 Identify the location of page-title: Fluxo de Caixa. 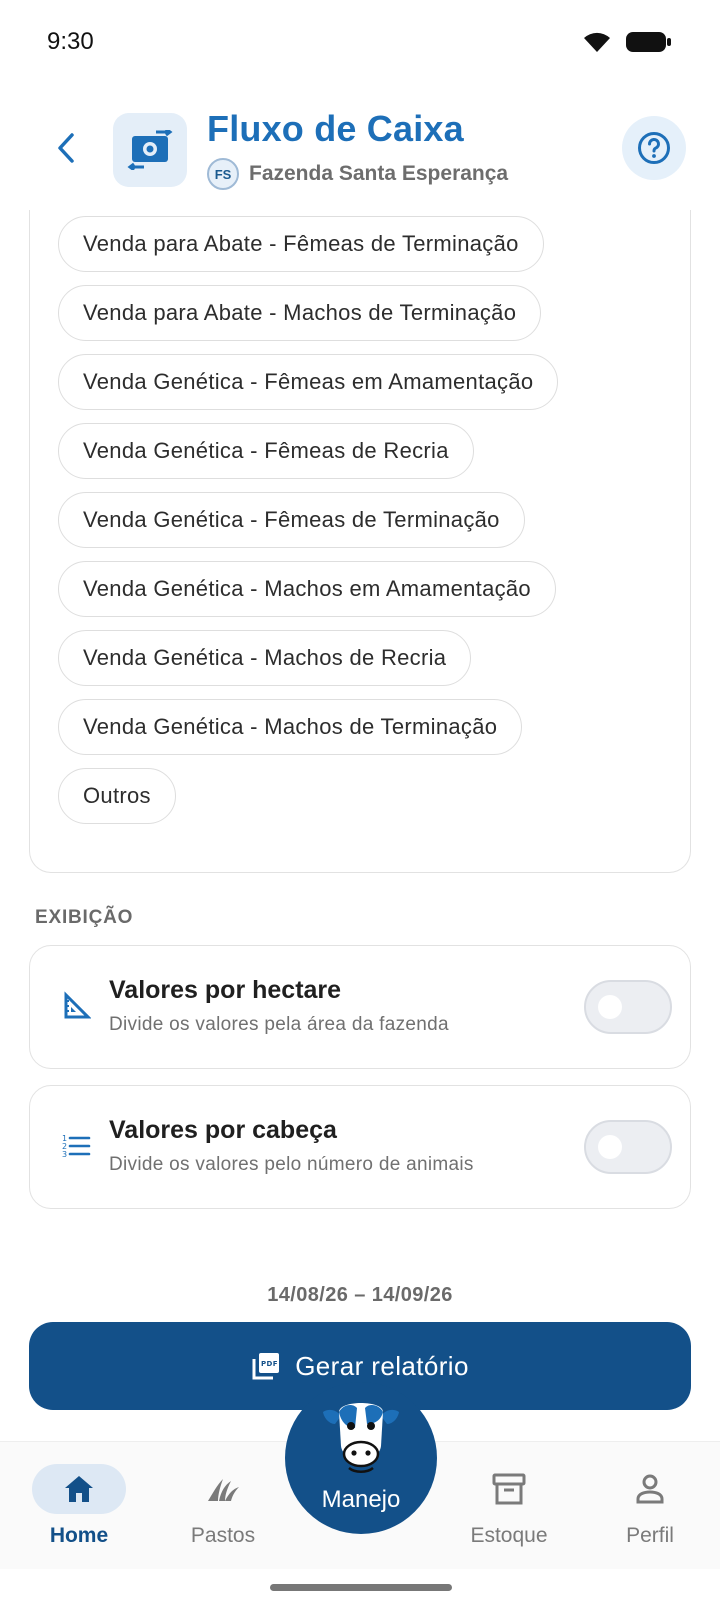
(335, 128).